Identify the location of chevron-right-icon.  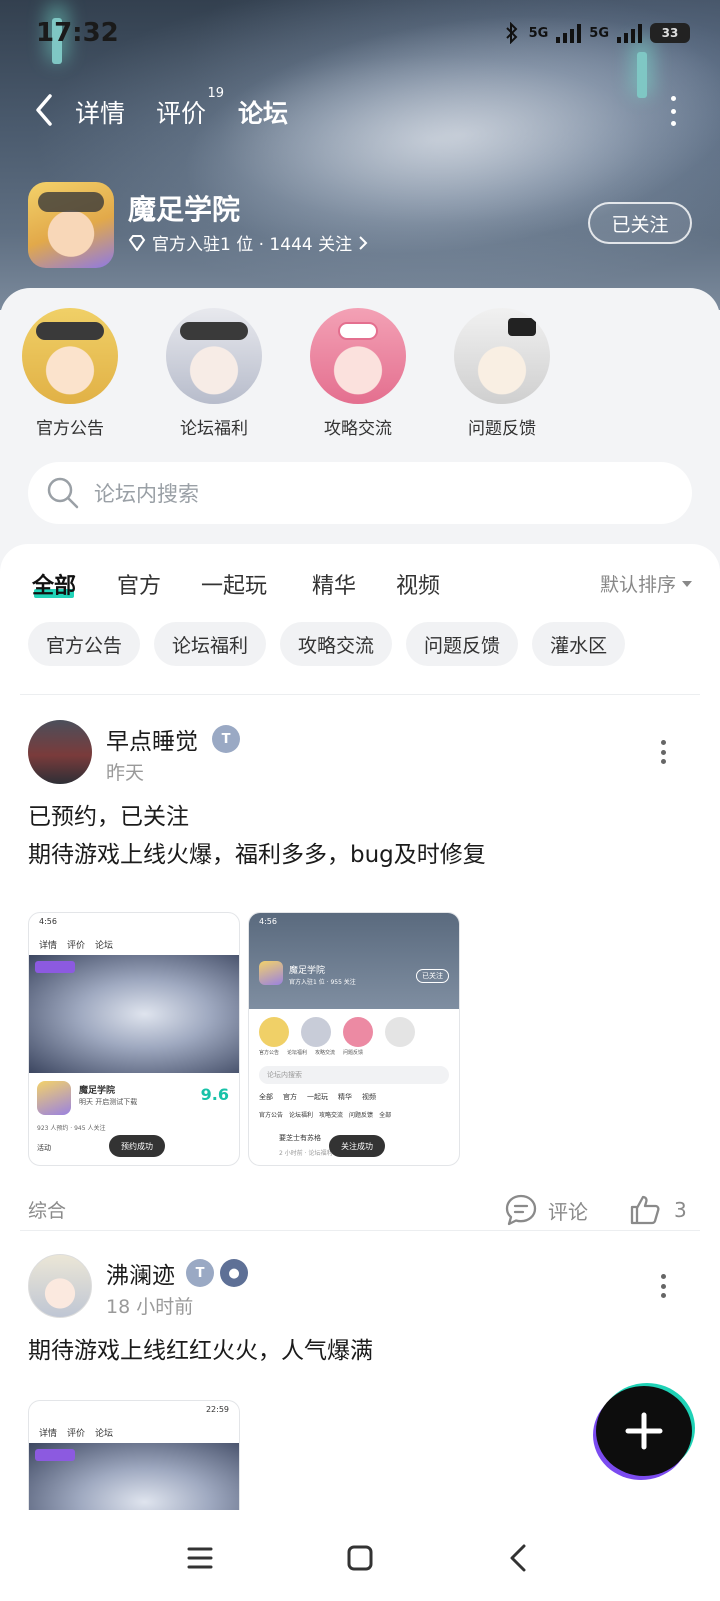
(363, 242).